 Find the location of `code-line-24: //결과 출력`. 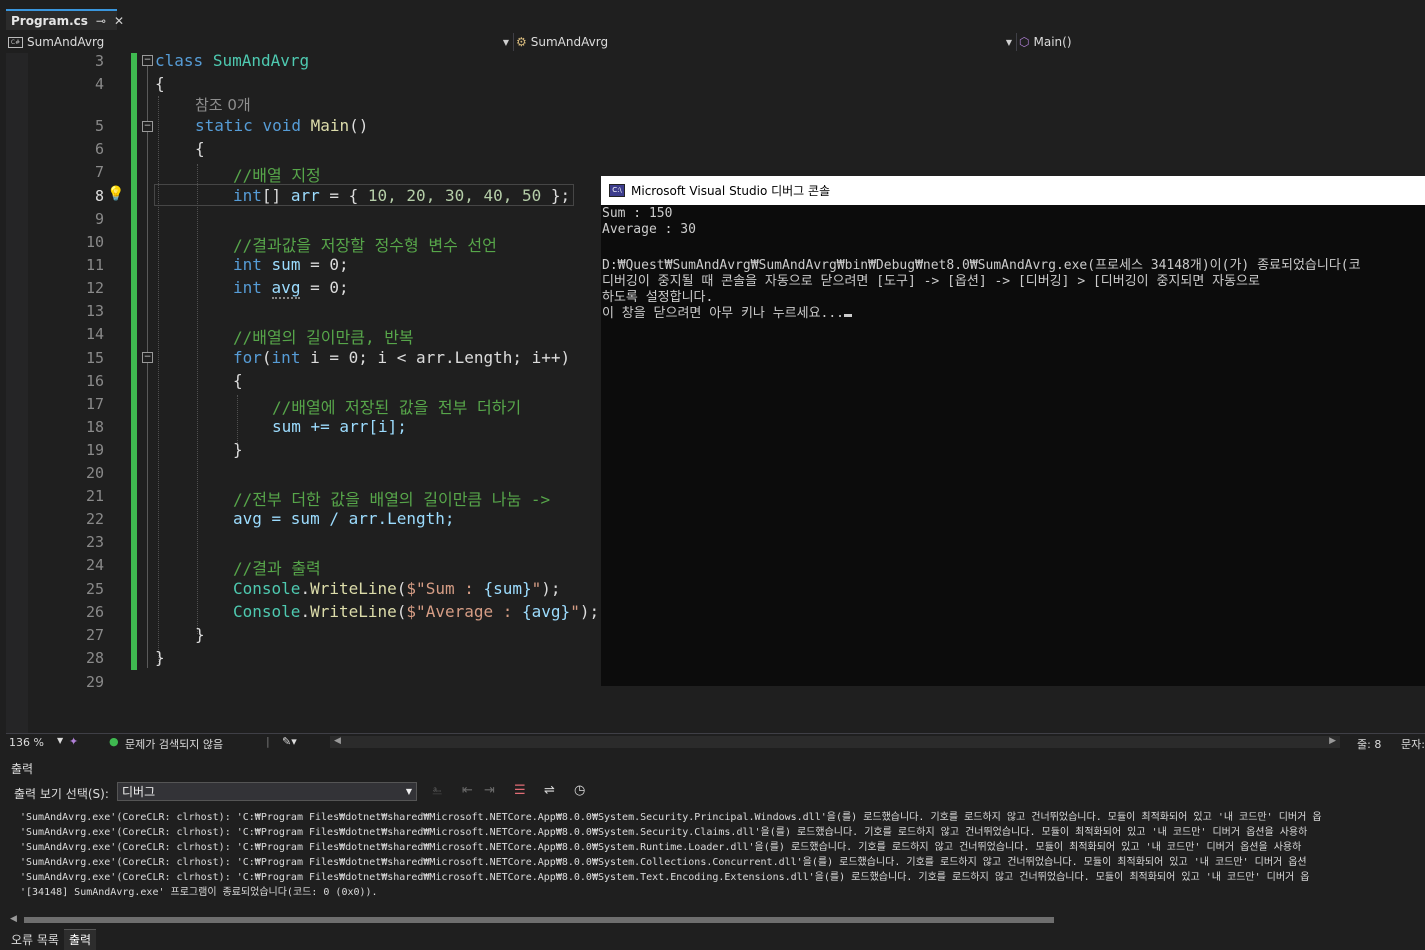

code-line-24: //결과 출력 is located at coordinates (277, 568).